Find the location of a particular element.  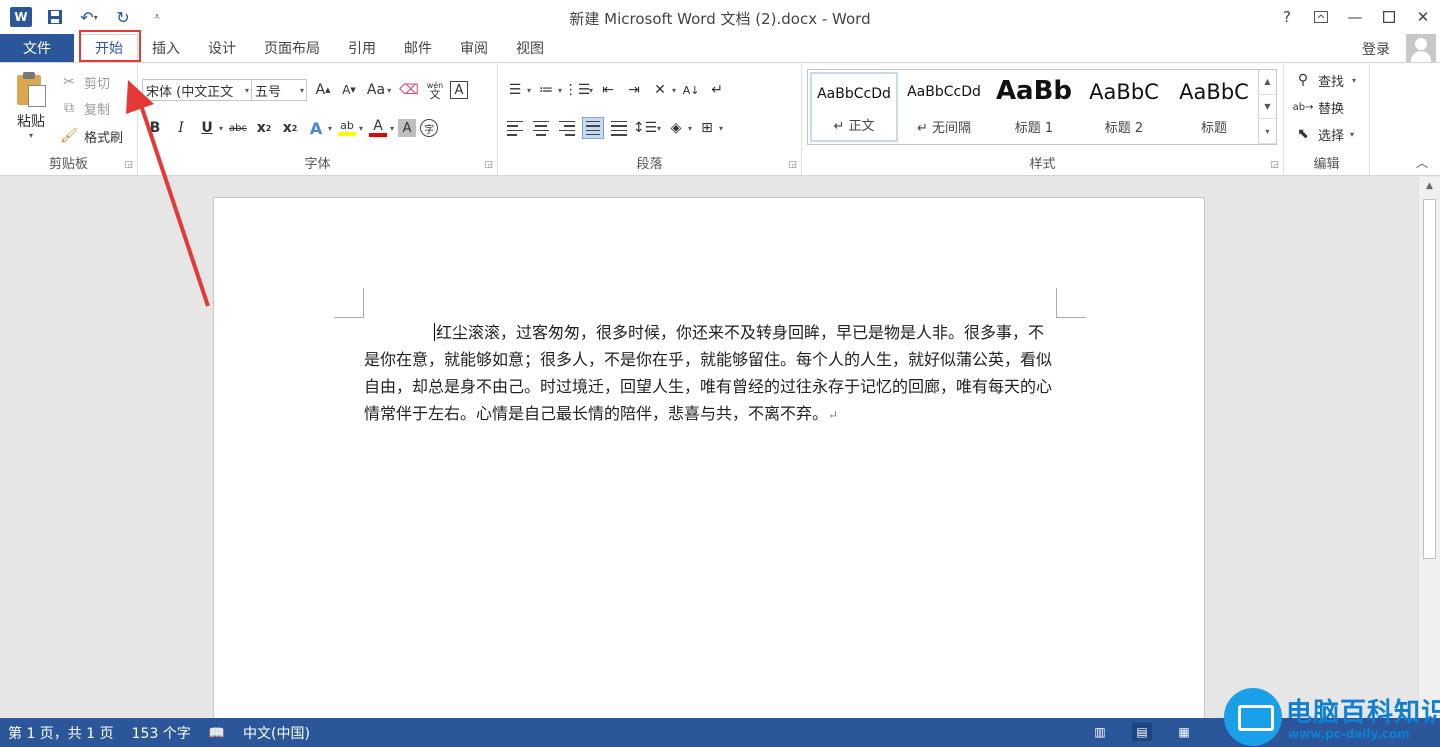

underline-icon: U is located at coordinates (207, 128).